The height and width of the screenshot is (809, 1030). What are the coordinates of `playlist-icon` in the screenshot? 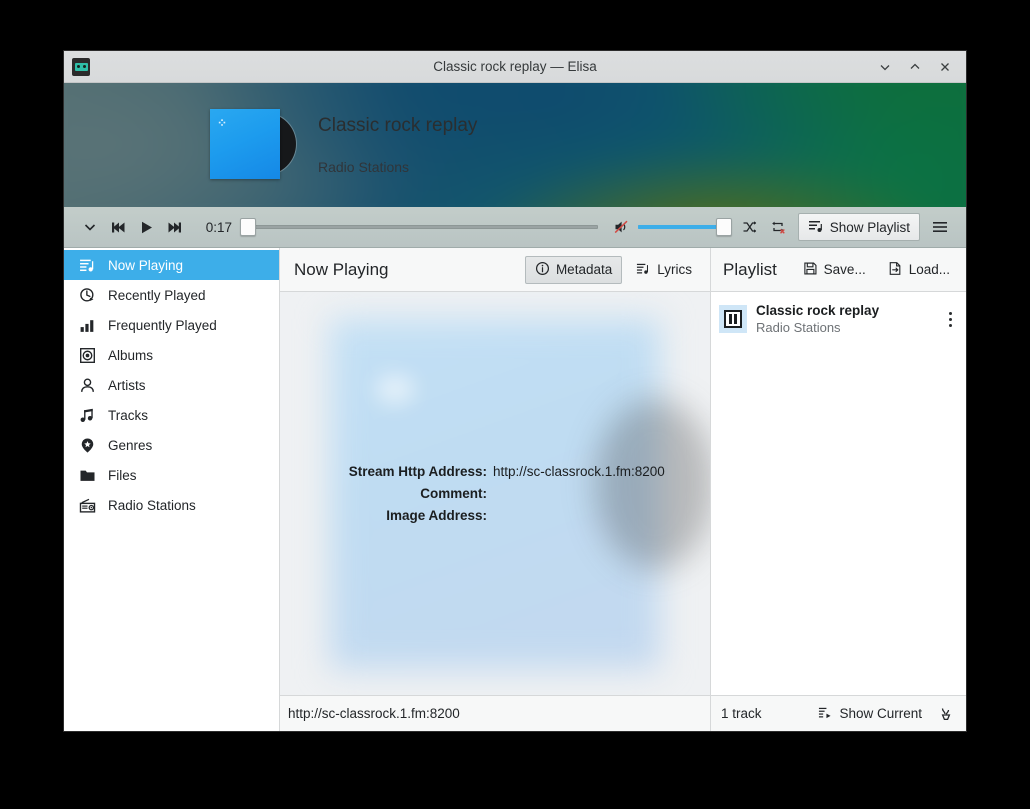 It's located at (816, 227).